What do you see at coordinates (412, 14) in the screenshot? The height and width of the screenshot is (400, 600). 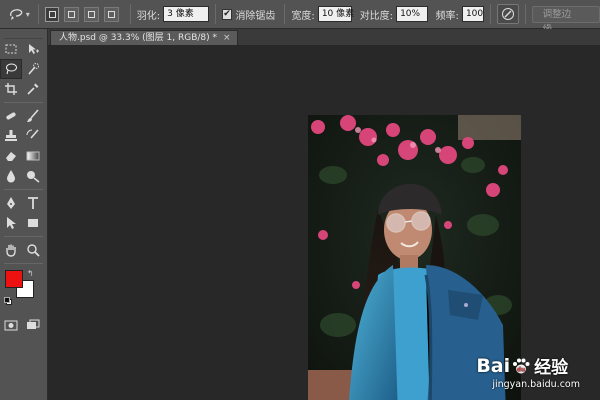 I see `contrast-input: 10%` at bounding box center [412, 14].